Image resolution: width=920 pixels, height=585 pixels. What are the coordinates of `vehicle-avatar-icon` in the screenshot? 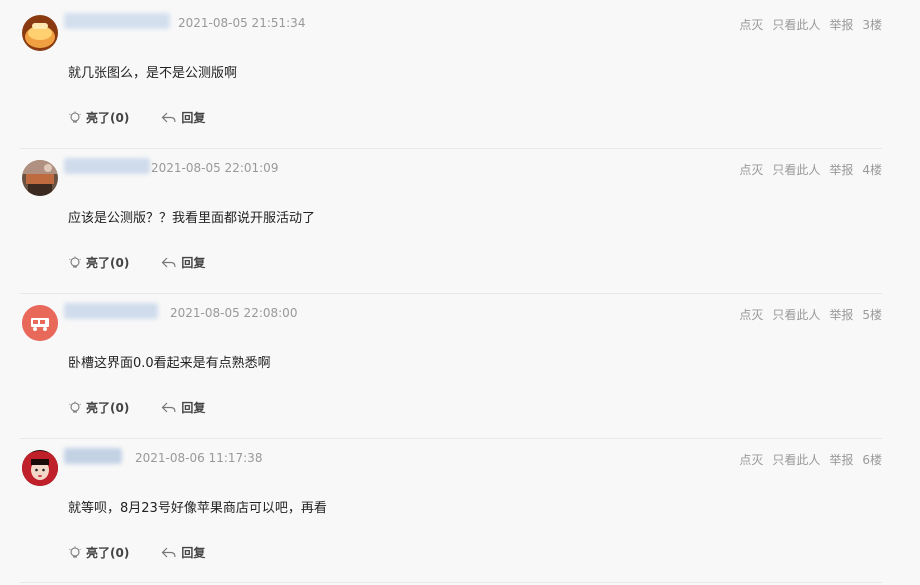 It's located at (40, 323).